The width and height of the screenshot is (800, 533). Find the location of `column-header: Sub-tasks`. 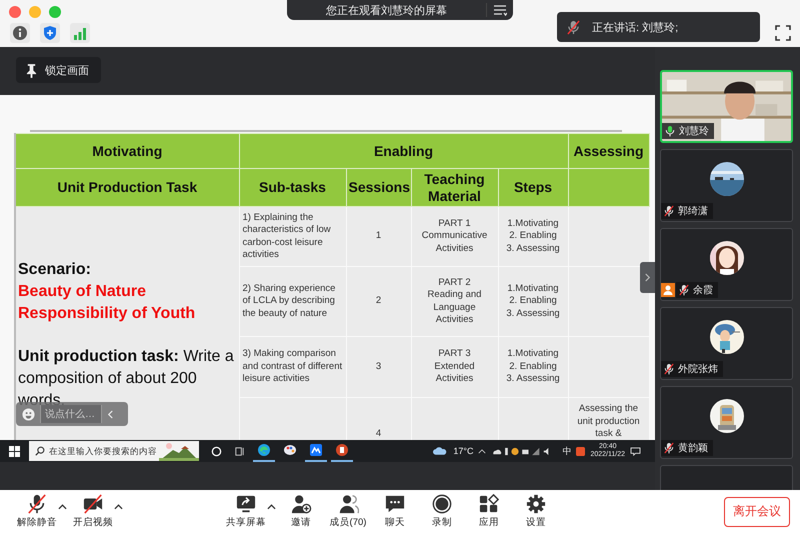

column-header: Sub-tasks is located at coordinates (292, 187).